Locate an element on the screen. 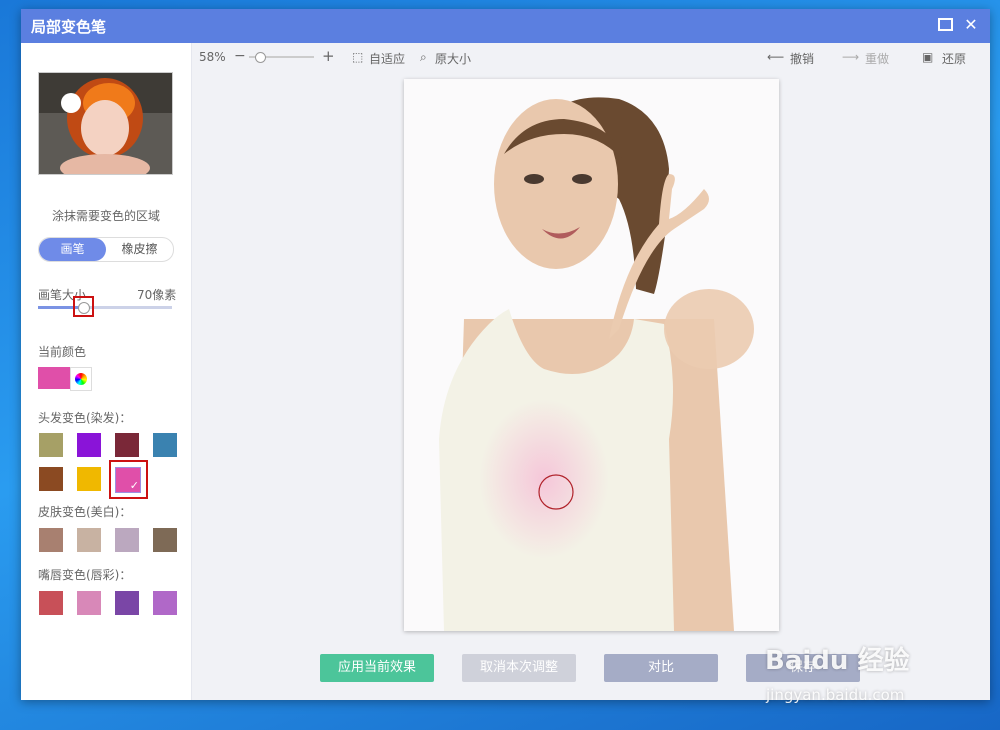 The image size is (1000, 730). title-bar: 局部变色笔 ✕ is located at coordinates (505, 26).